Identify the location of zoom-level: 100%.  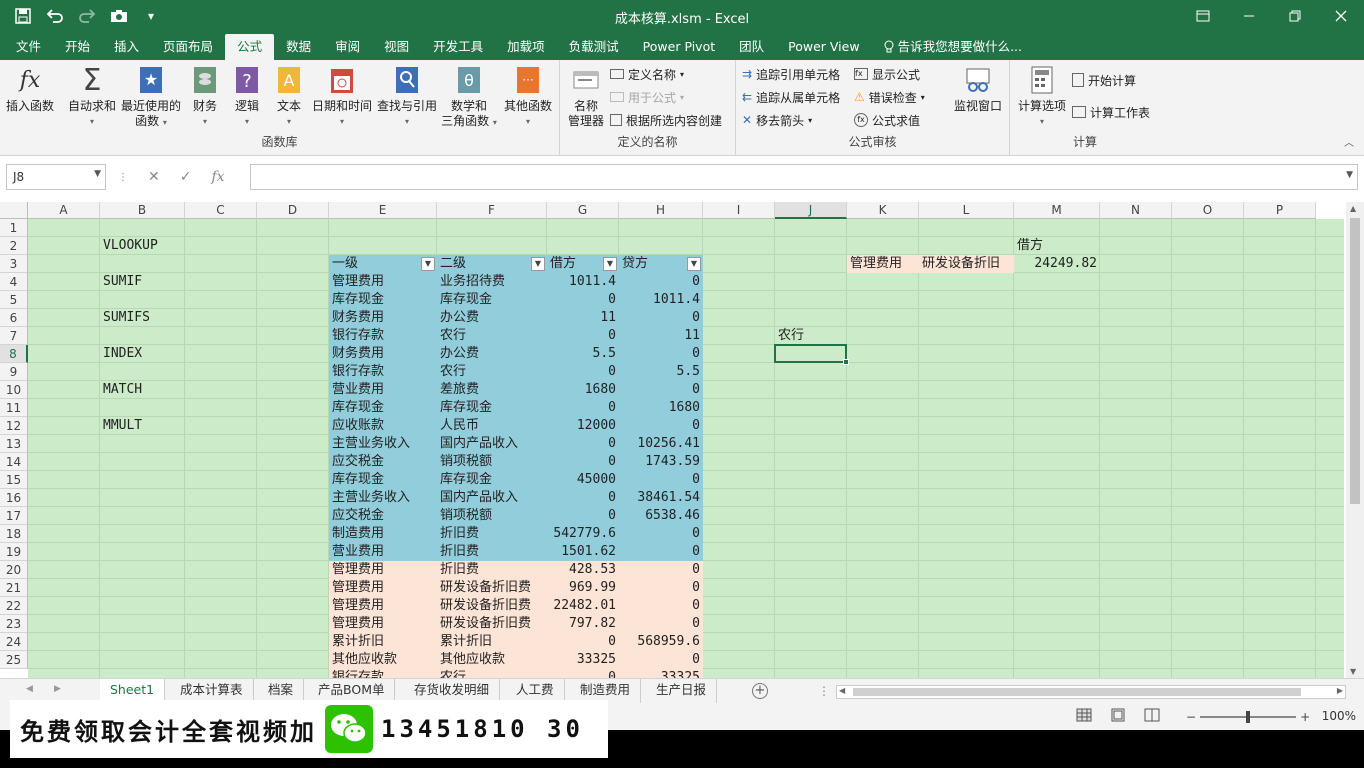
(1339, 716).